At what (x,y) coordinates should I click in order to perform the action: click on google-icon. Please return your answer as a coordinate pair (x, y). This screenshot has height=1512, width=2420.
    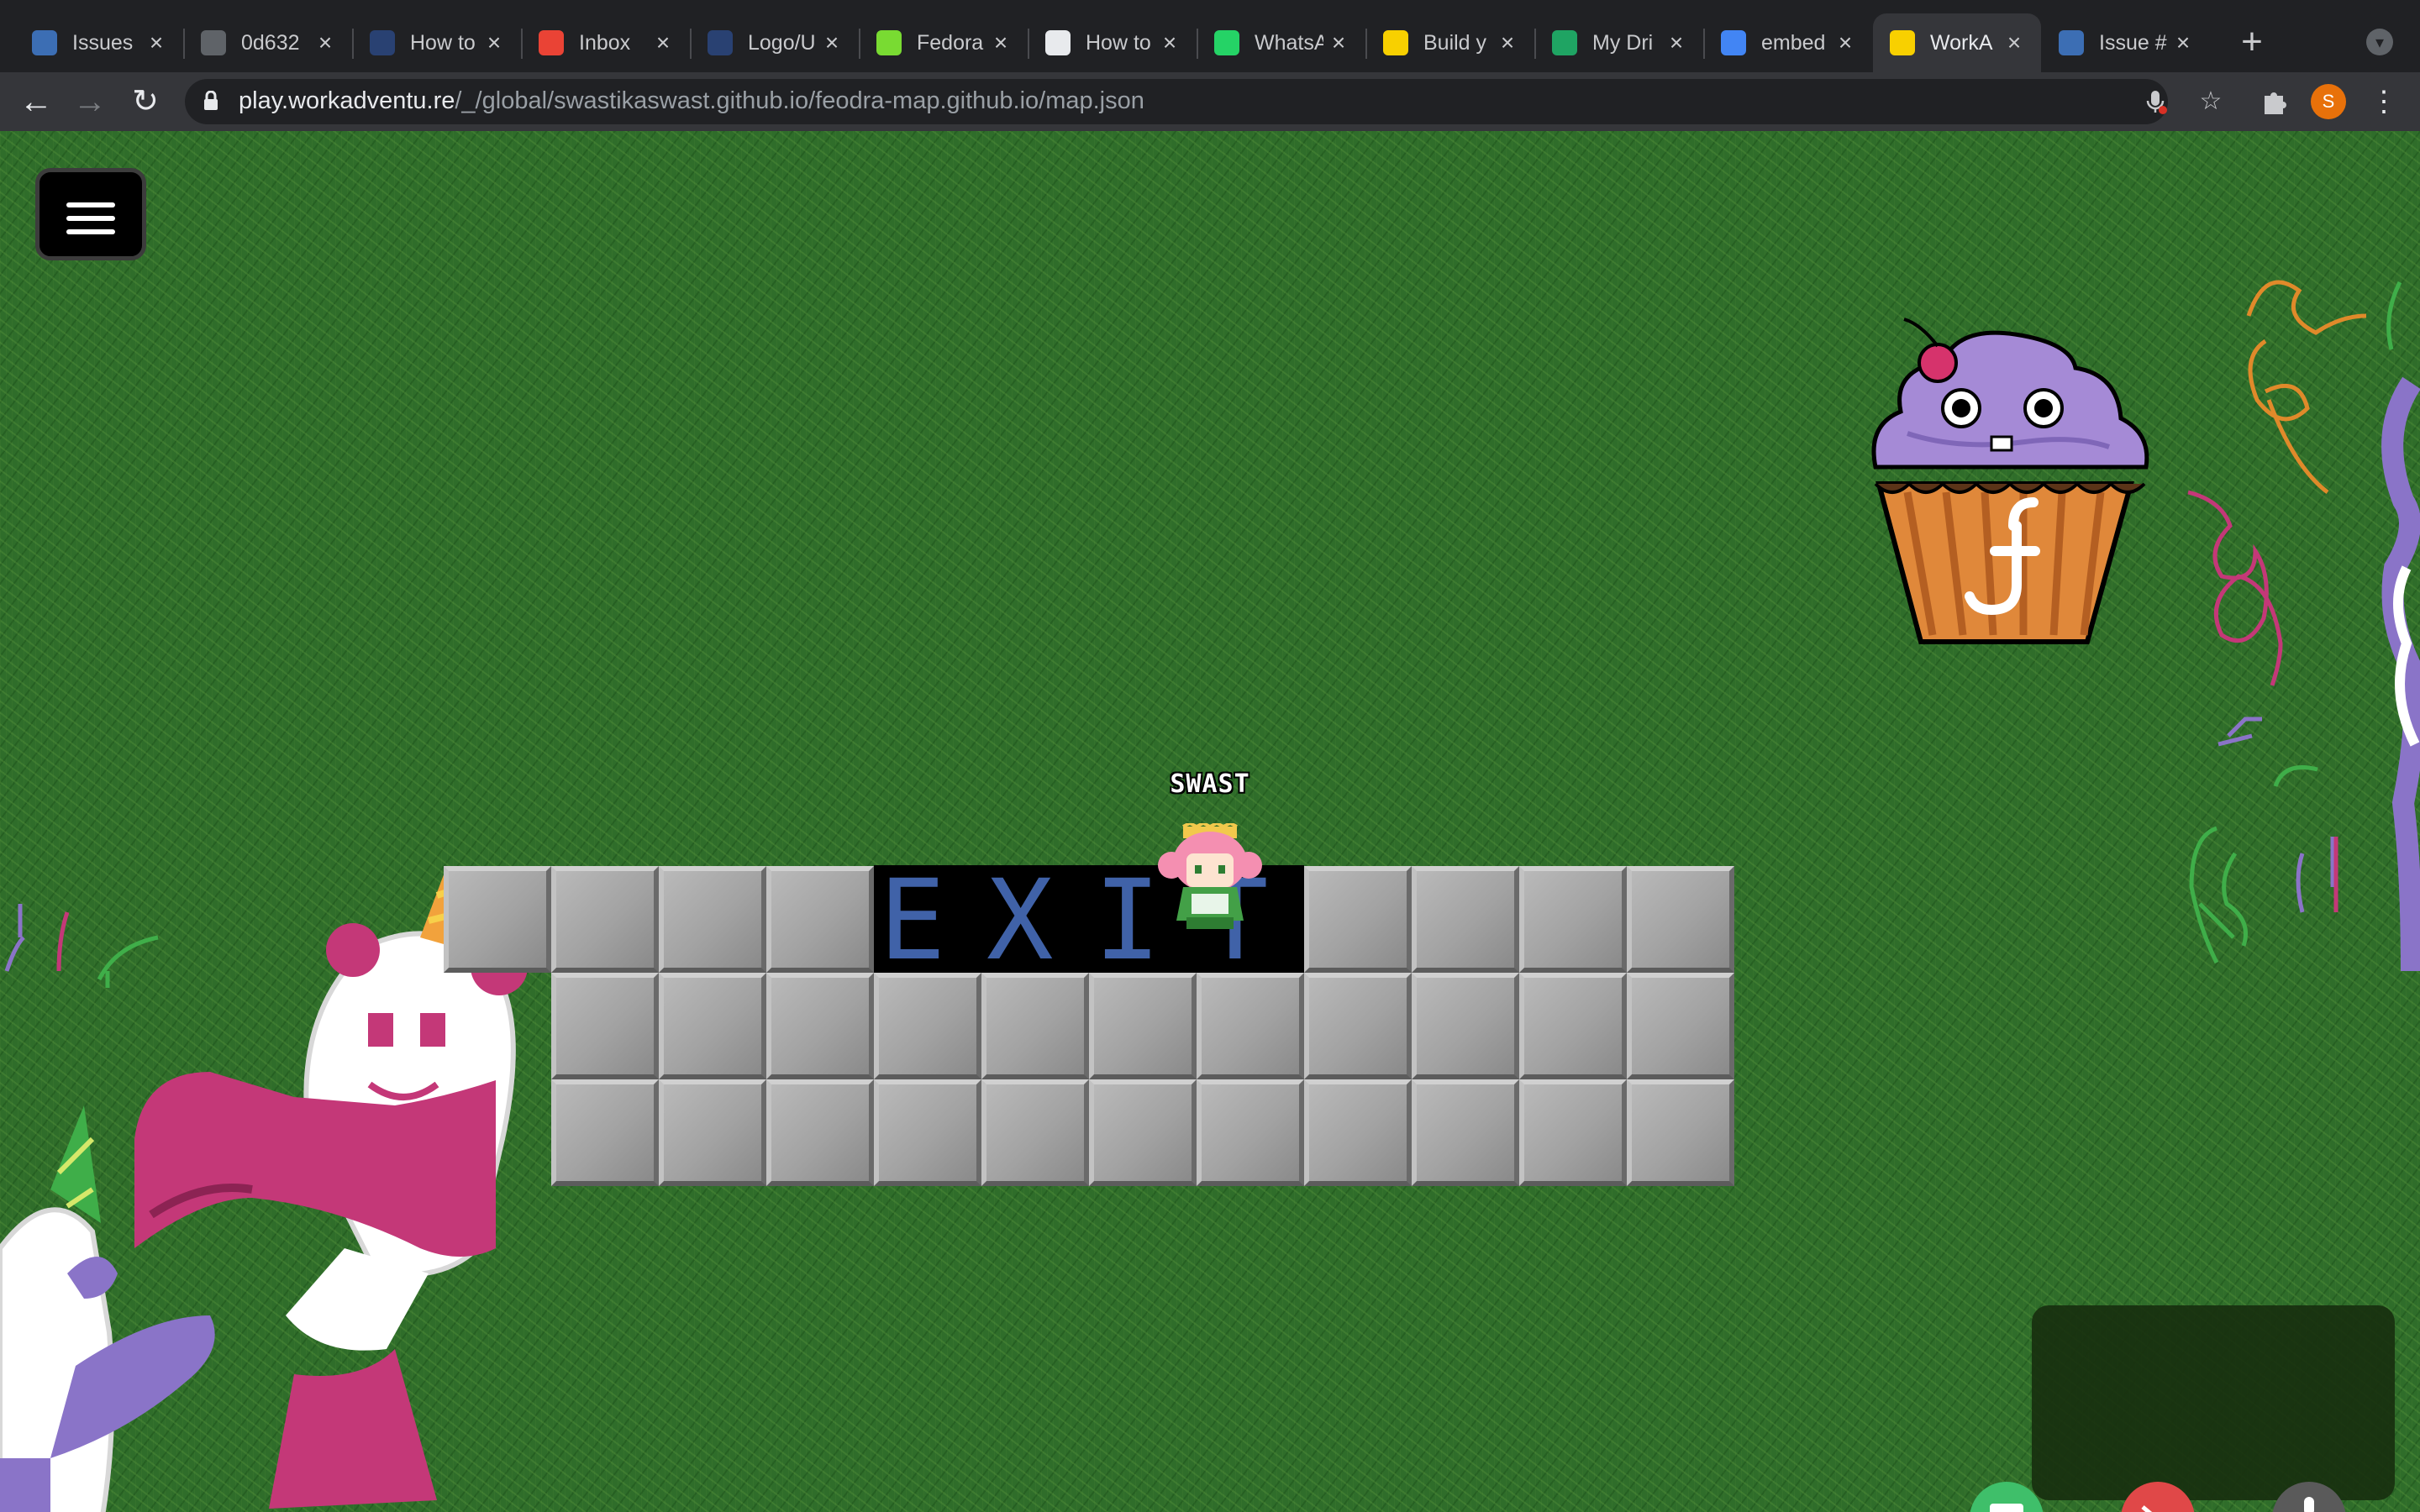
    Looking at the image, I should click on (1734, 42).